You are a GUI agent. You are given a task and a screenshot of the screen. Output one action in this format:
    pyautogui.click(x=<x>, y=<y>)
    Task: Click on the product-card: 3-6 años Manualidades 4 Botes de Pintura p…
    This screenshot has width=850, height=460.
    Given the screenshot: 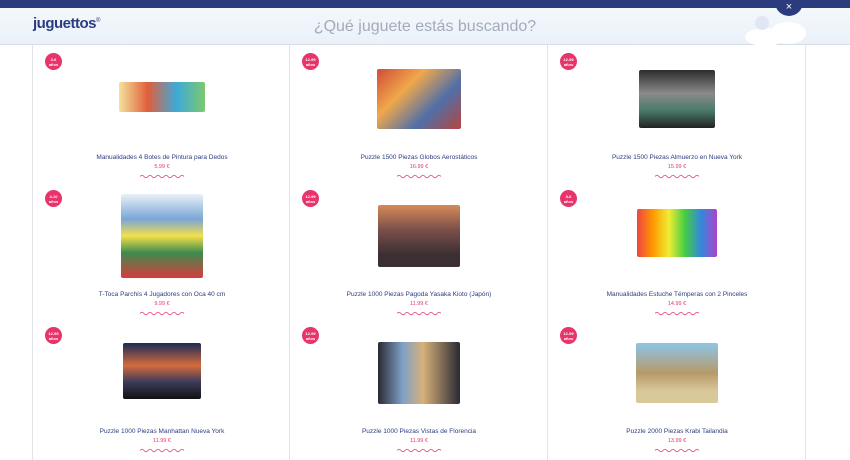 What is the action you would take?
    pyautogui.click(x=162, y=113)
    